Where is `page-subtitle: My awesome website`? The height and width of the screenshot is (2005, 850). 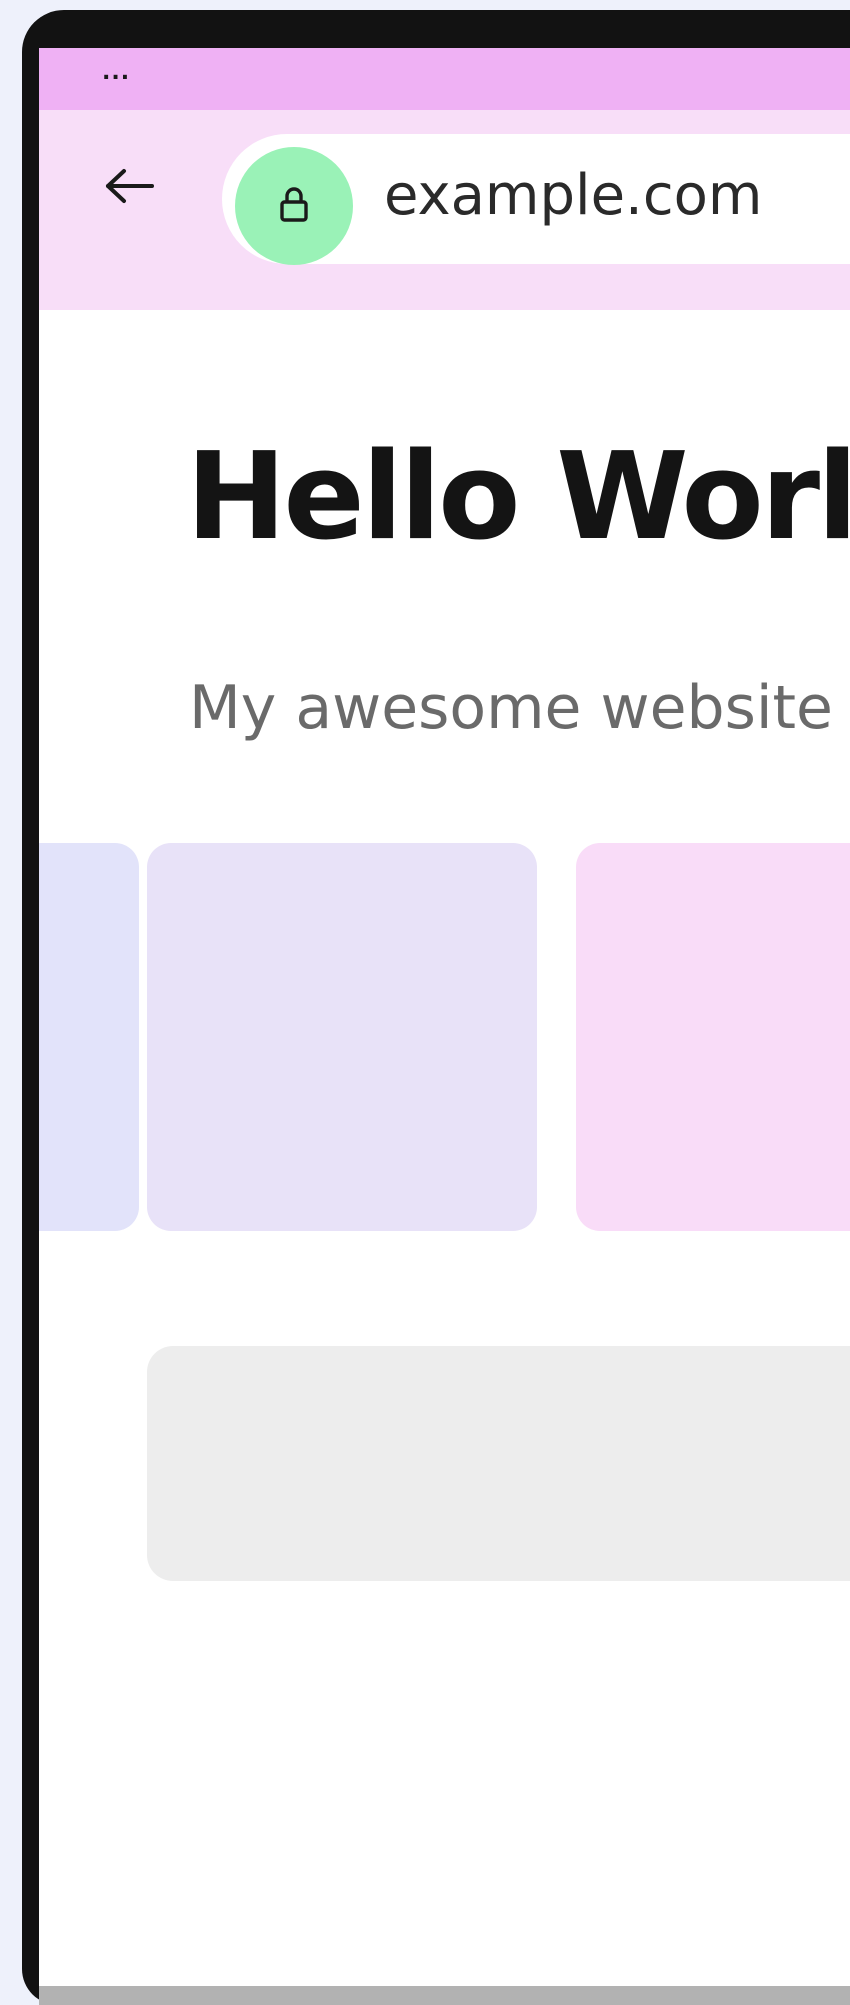 page-subtitle: My awesome website is located at coordinates (511, 708).